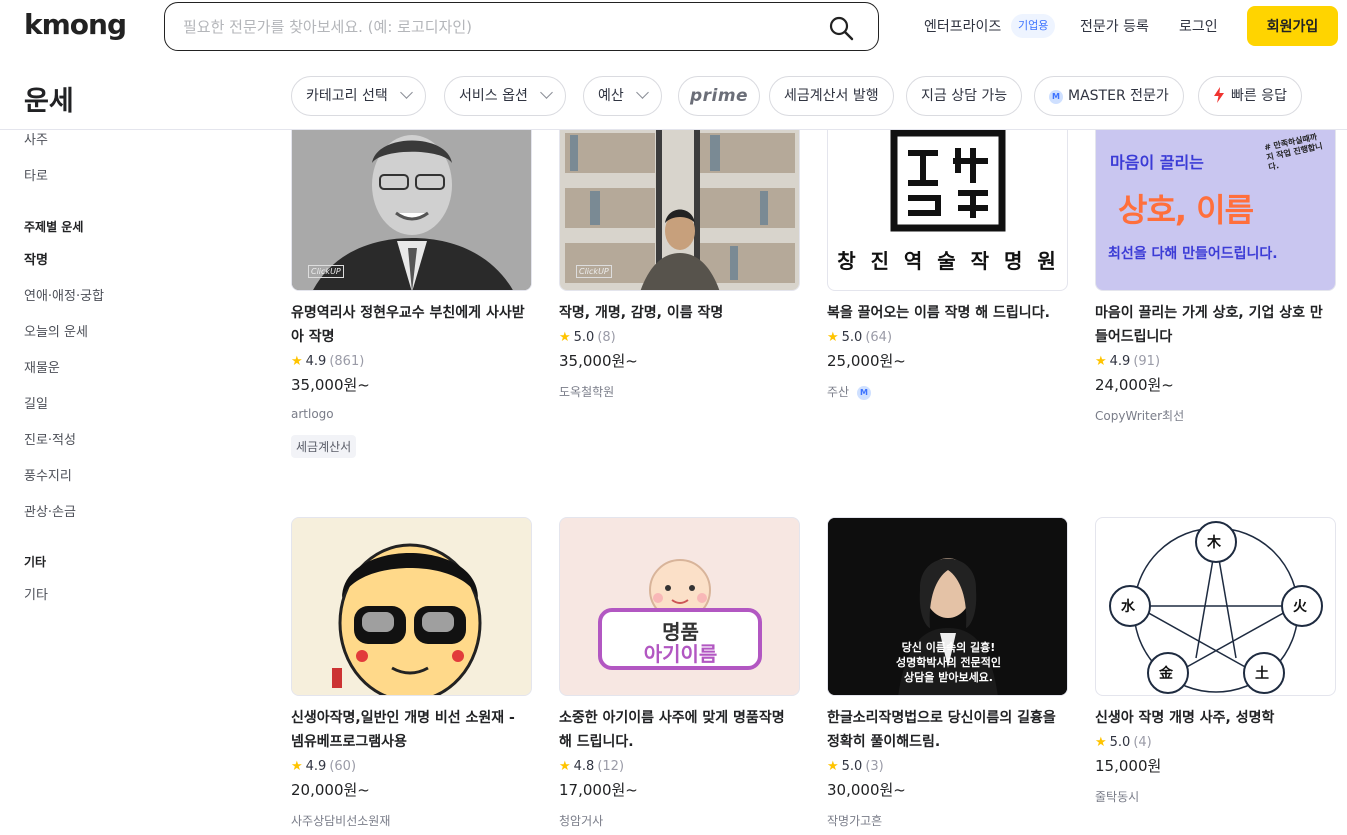  Describe the element at coordinates (409, 730) in the screenshot. I see `service-title: 신생아작명,일반인 개명 비선 소원재 - 넴유베프로그램사용` at that location.